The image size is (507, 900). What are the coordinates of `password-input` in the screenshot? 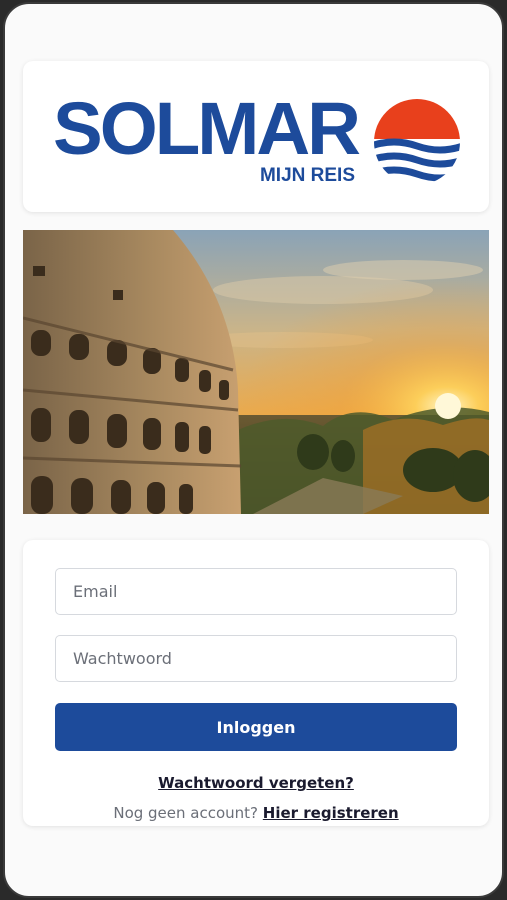 It's located at (256, 658).